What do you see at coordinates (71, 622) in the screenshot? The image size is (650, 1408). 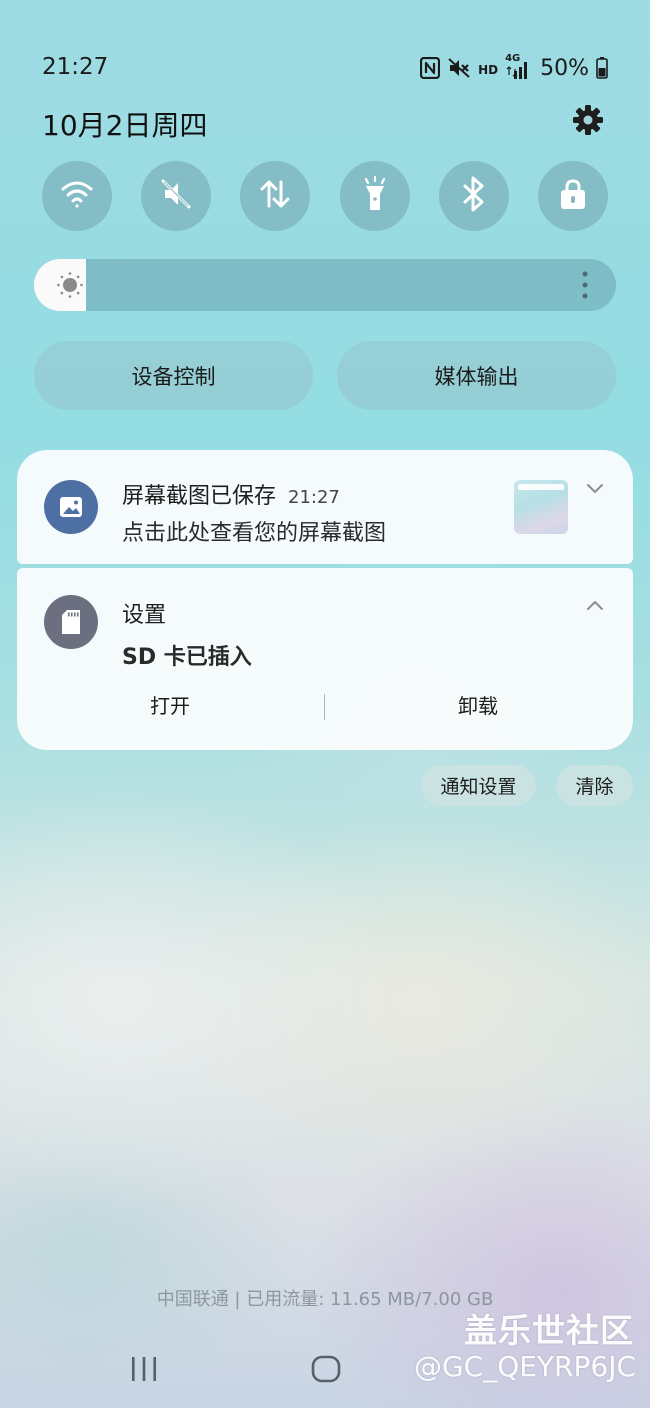 I see `sd-card-icon` at bounding box center [71, 622].